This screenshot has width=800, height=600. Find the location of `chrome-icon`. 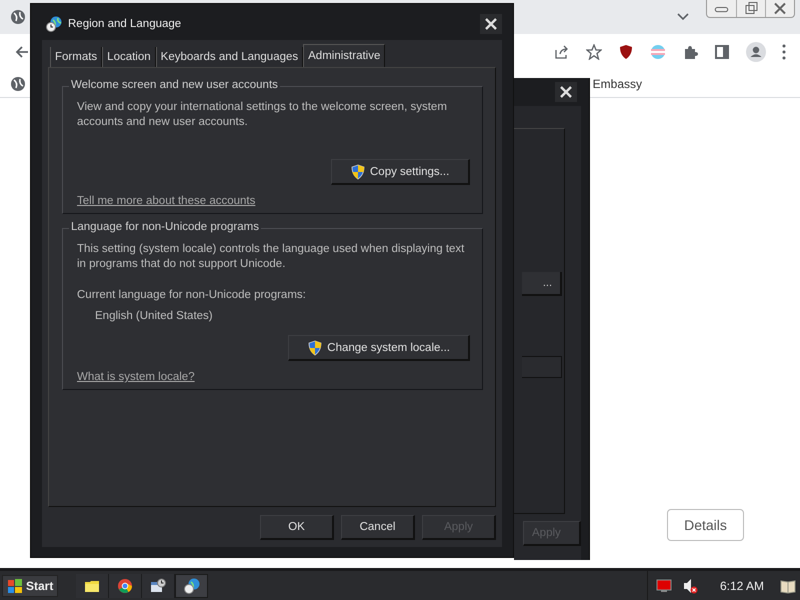

chrome-icon is located at coordinates (125, 586).